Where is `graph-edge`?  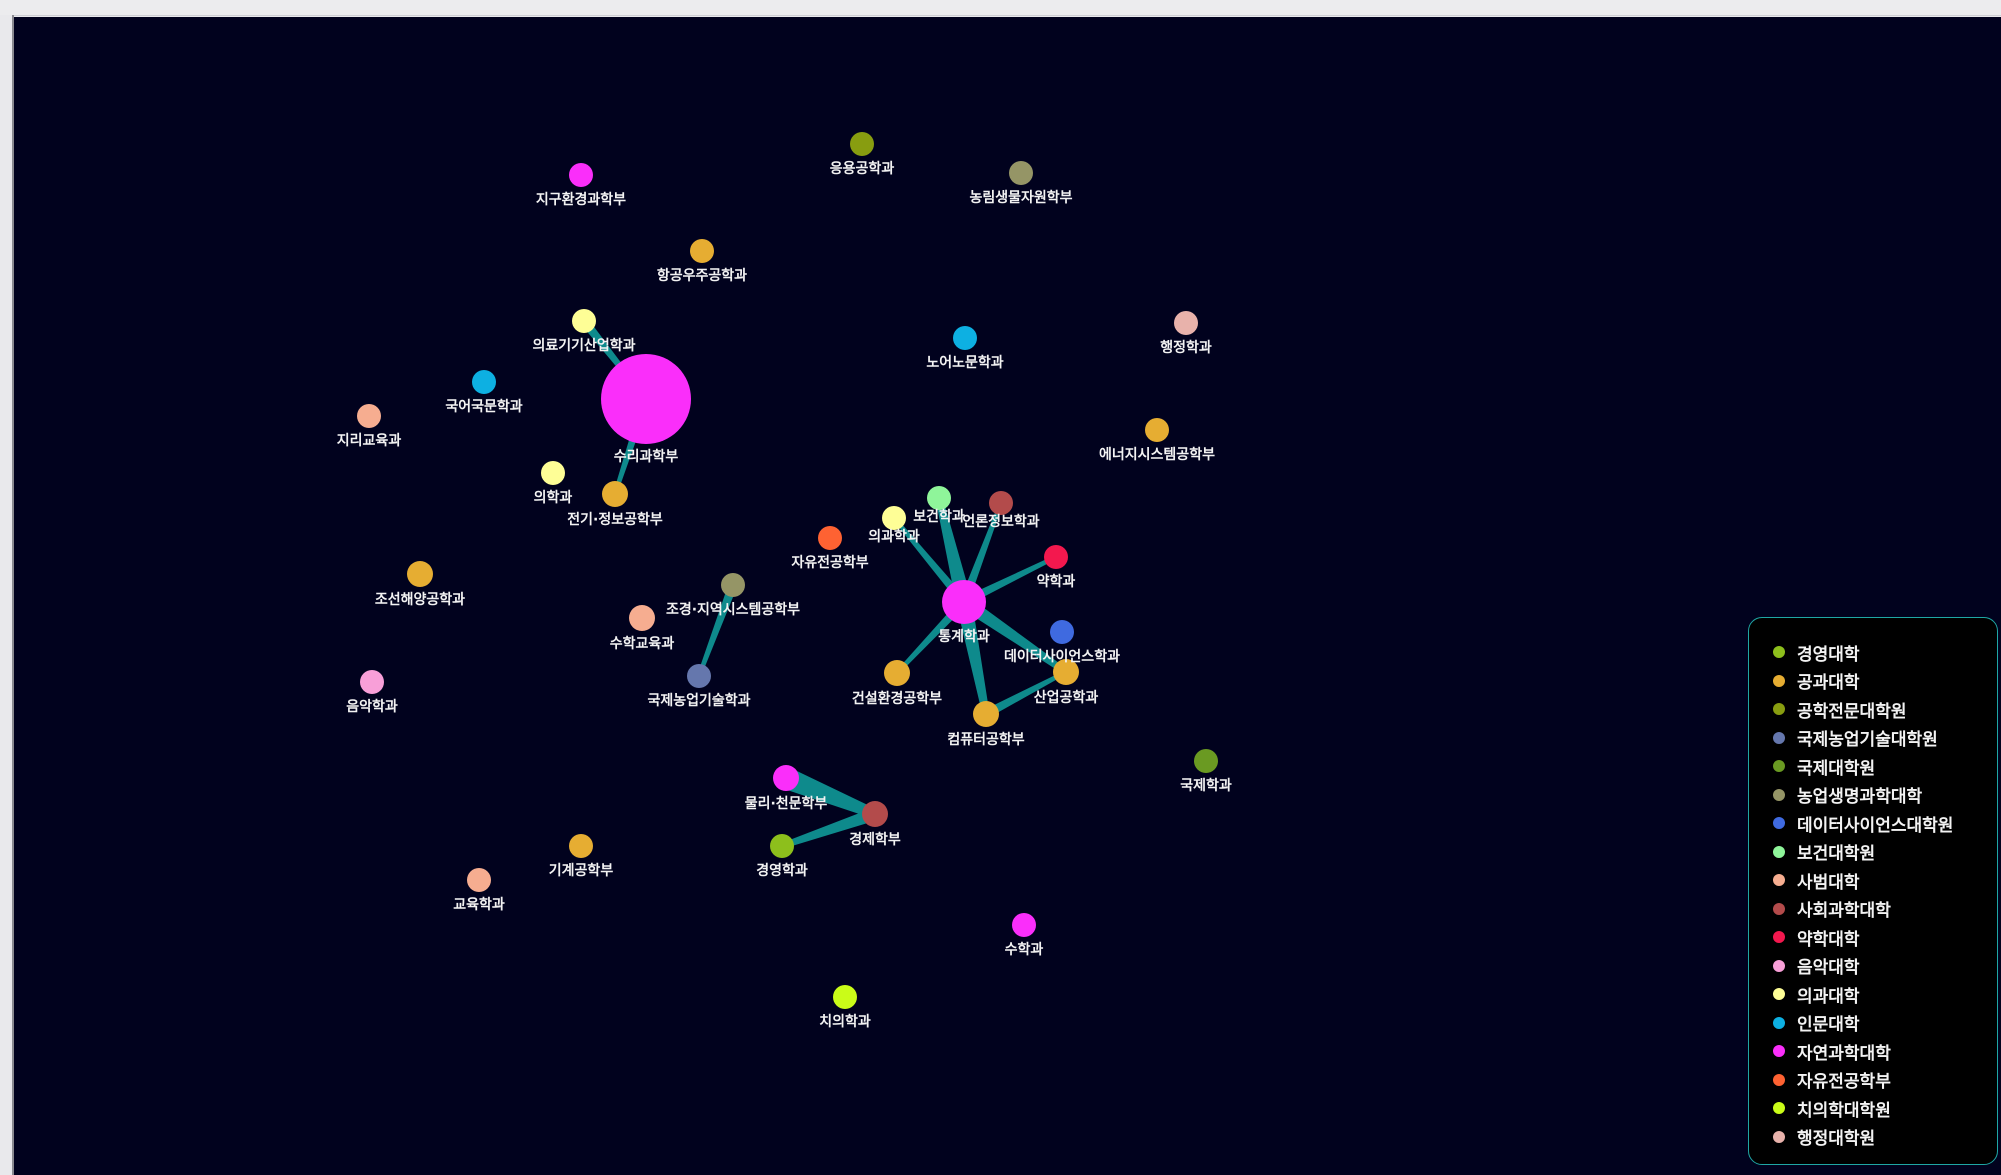
graph-edge is located at coordinates (717, 630).